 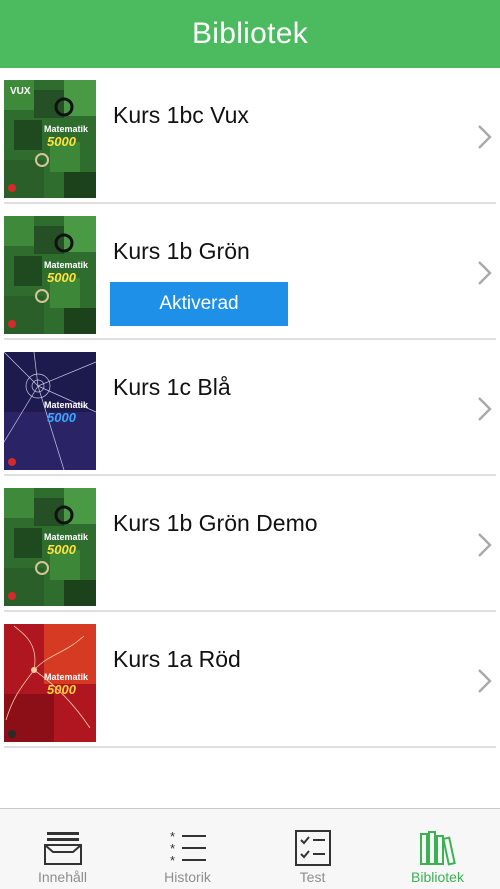 What do you see at coordinates (172, 387) in the screenshot?
I see `item-title: Kurs 1c Blå` at bounding box center [172, 387].